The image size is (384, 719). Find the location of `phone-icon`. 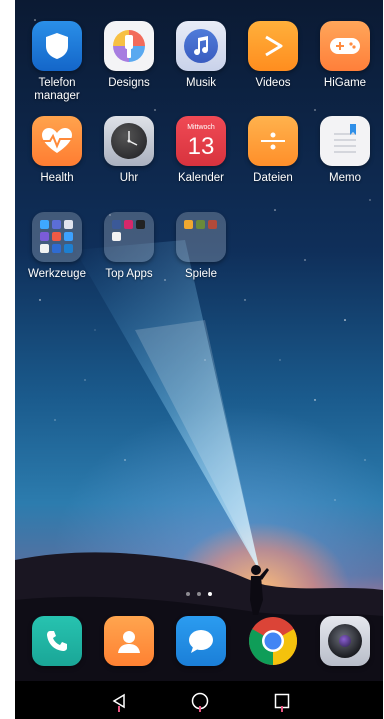

phone-icon is located at coordinates (57, 641).